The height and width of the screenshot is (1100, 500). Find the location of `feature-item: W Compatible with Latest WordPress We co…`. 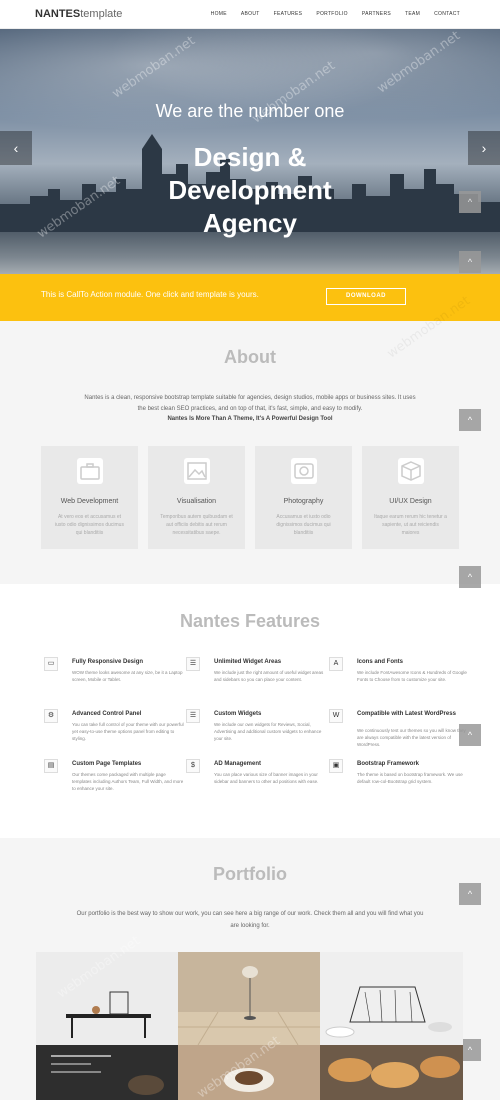

feature-item: W Compatible with Latest WordPress We co… is located at coordinates (399, 729).